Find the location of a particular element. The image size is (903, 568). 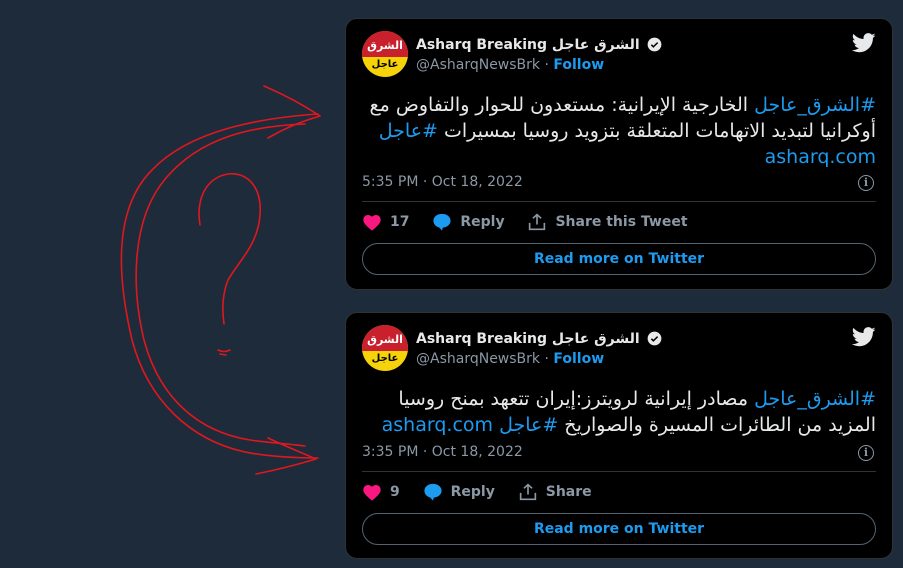

like-button: 17 is located at coordinates (385, 222).